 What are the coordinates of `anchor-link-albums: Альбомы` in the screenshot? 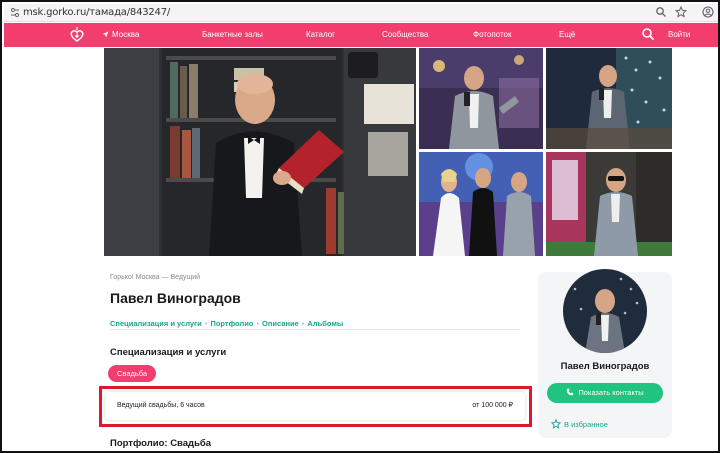 It's located at (325, 323).